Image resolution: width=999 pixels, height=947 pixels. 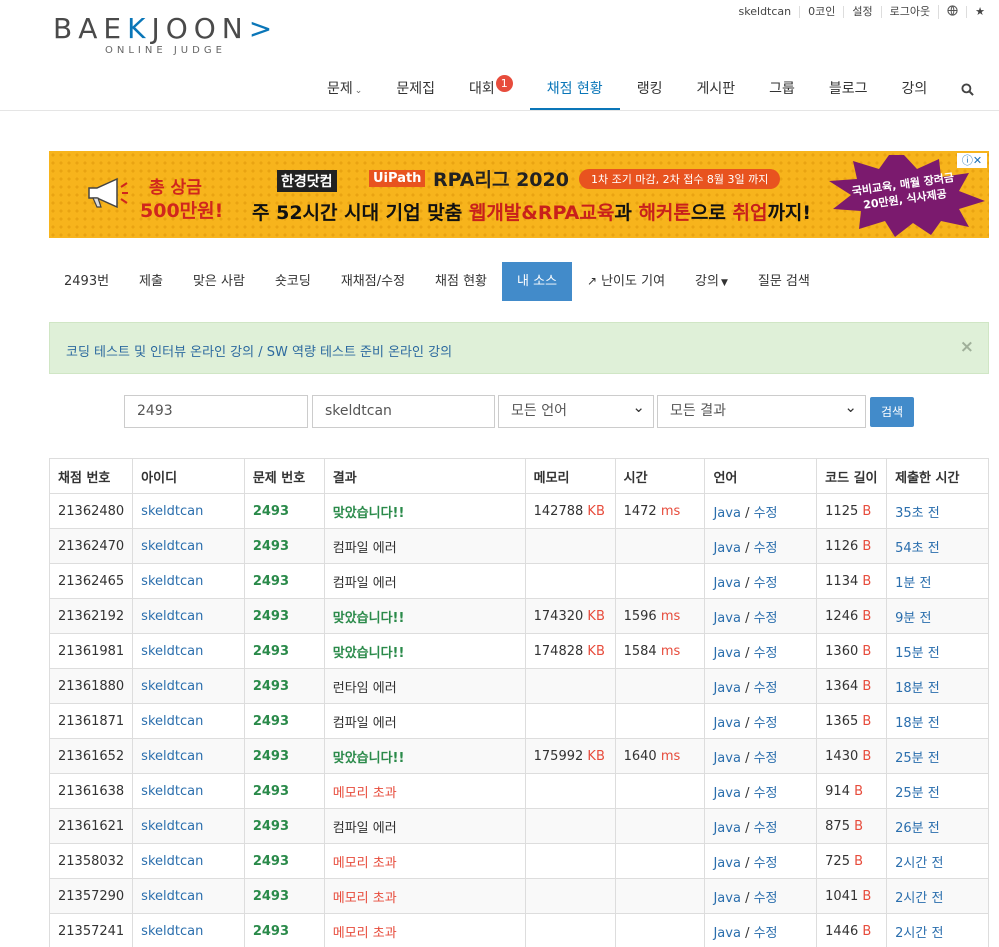 I want to click on nav-blog: 블로그, so click(x=848, y=89).